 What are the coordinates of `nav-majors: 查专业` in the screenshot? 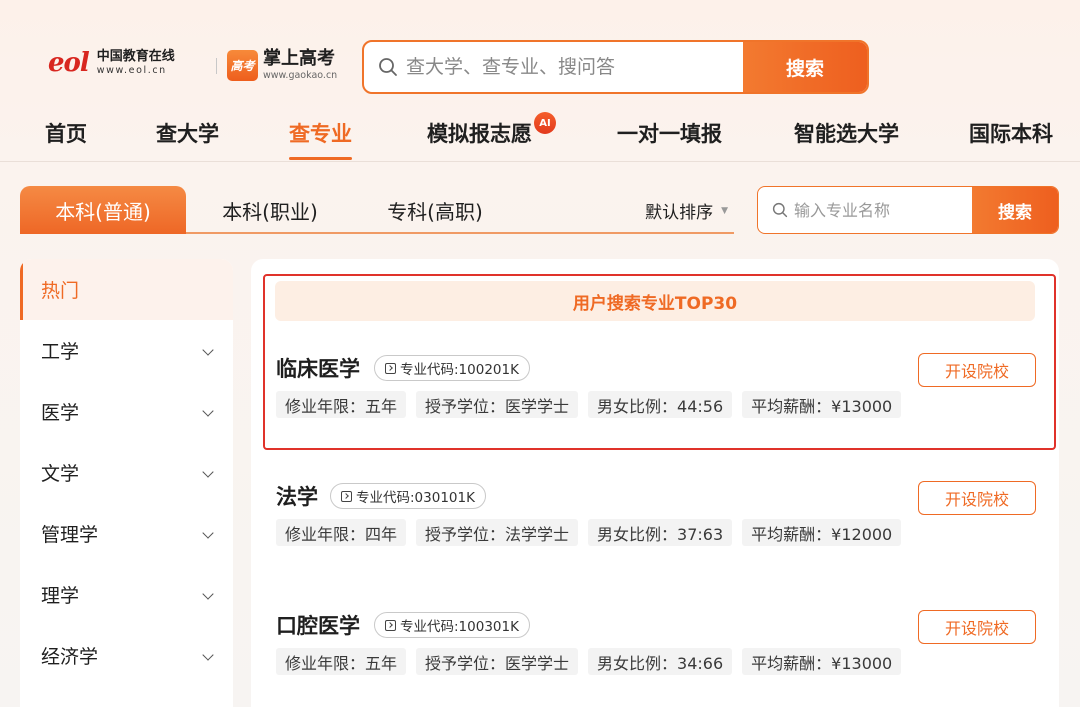 It's located at (320, 139).